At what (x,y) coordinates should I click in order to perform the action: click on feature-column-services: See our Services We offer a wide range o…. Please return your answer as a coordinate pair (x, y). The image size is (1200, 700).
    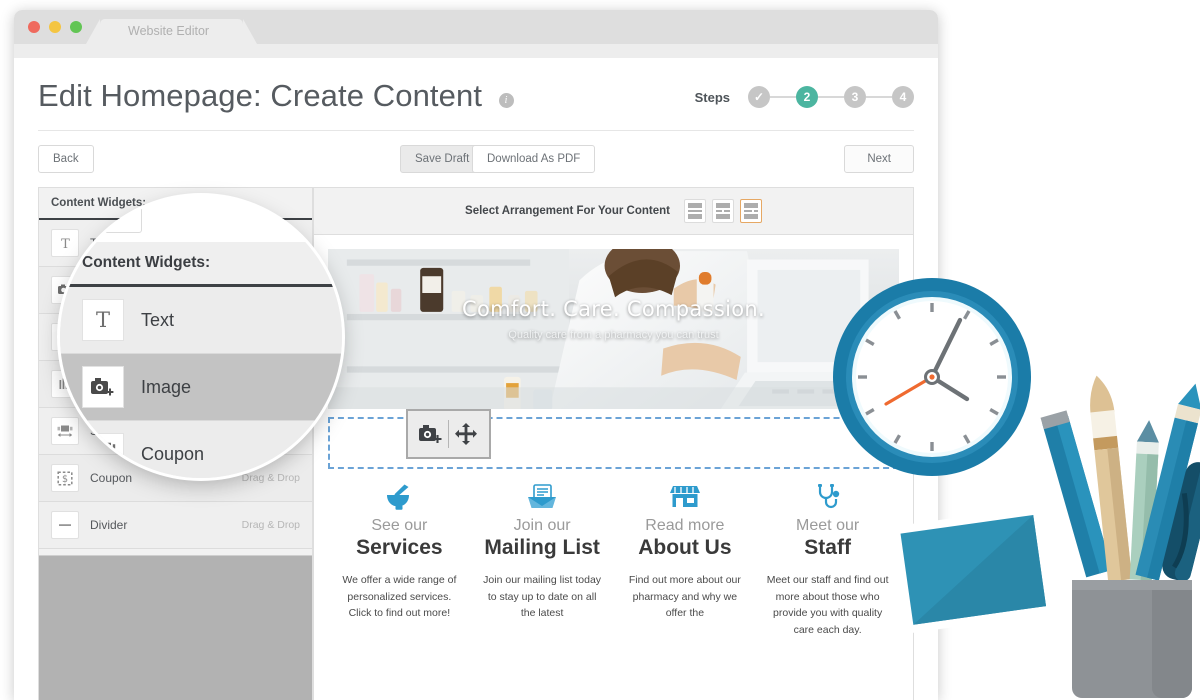
    Looking at the image, I should click on (399, 560).